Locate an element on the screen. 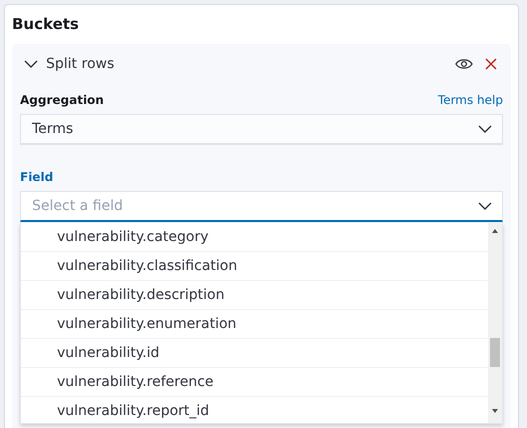  field-label: Aggregation is located at coordinates (62, 100).